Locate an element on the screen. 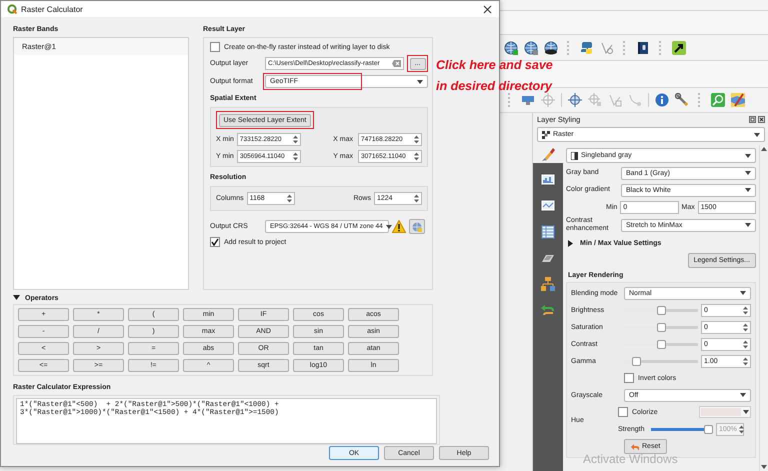 The image size is (768, 471). map-icon is located at coordinates (738, 100).